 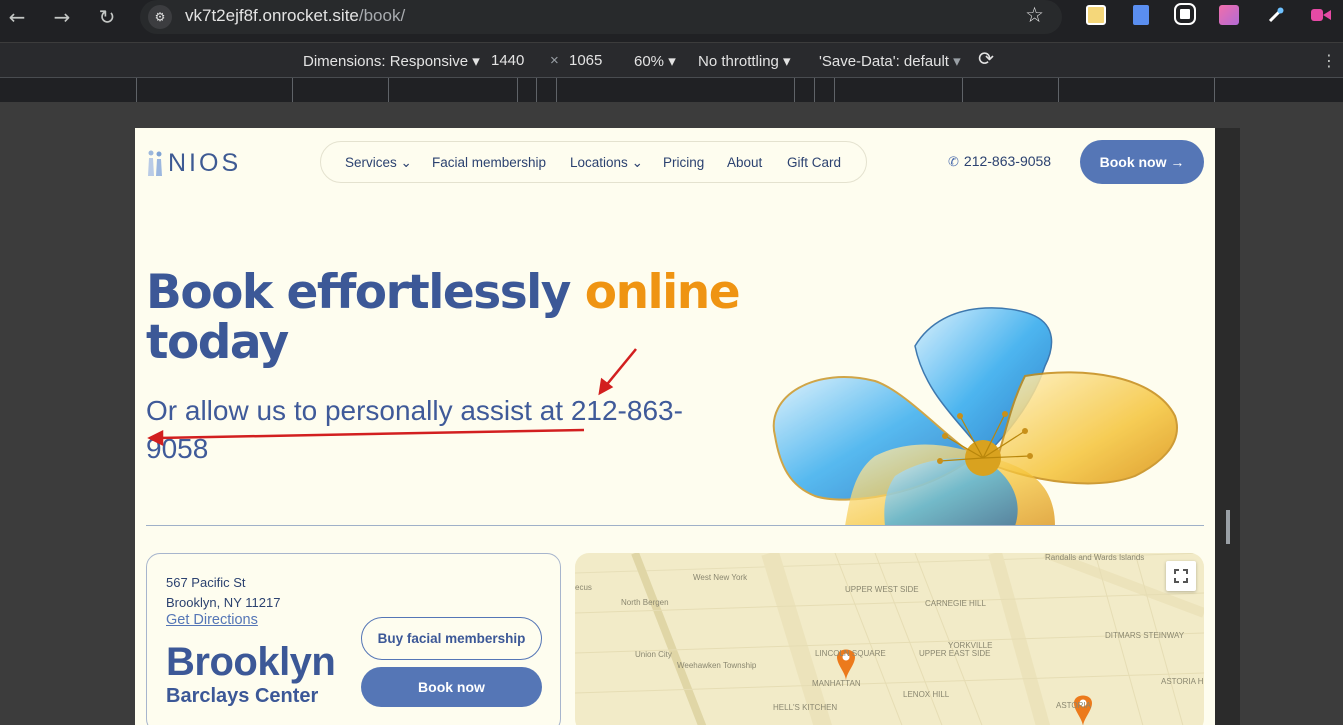 I want to click on site-logo: NIOS, so click(x=193, y=163).